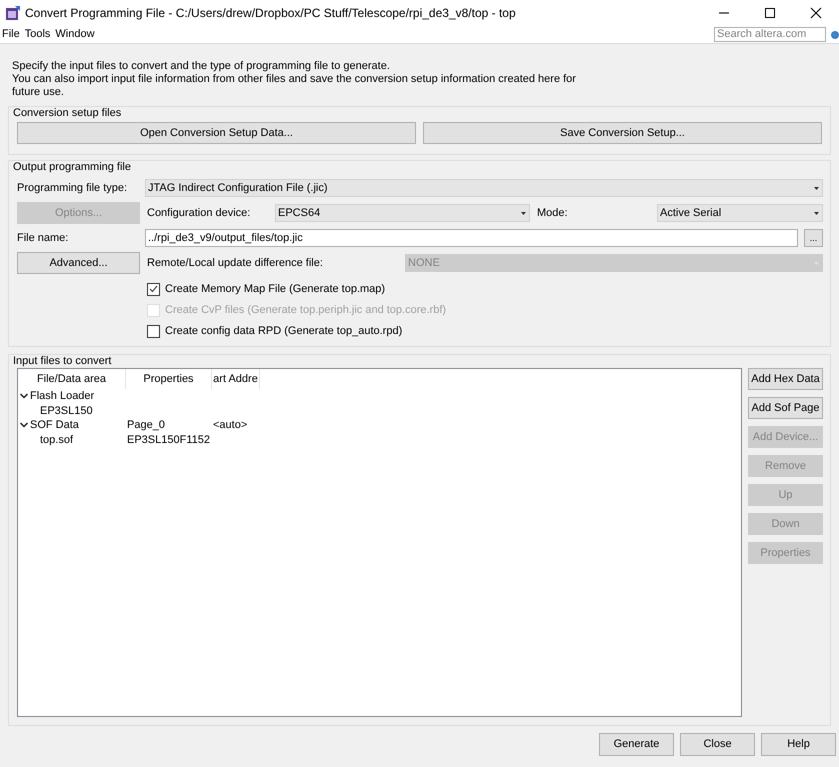  Describe the element at coordinates (275, 289) in the screenshot. I see `checkbox-label: Create Memory Map File (Generate top.map)` at that location.